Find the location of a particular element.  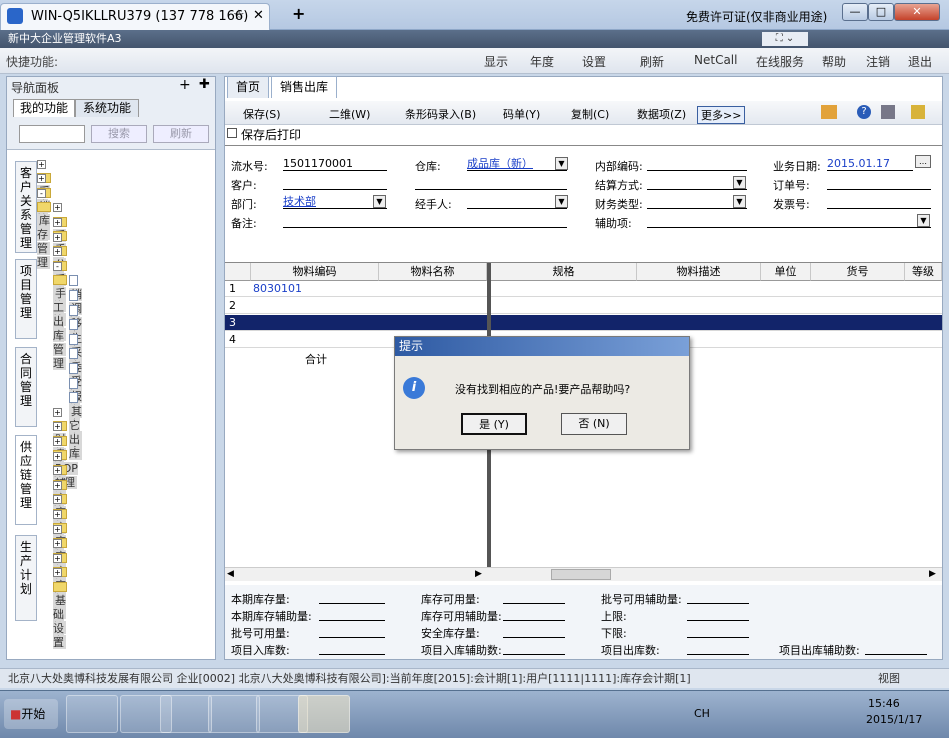

col-spec: 规格 is located at coordinates (564, 272).